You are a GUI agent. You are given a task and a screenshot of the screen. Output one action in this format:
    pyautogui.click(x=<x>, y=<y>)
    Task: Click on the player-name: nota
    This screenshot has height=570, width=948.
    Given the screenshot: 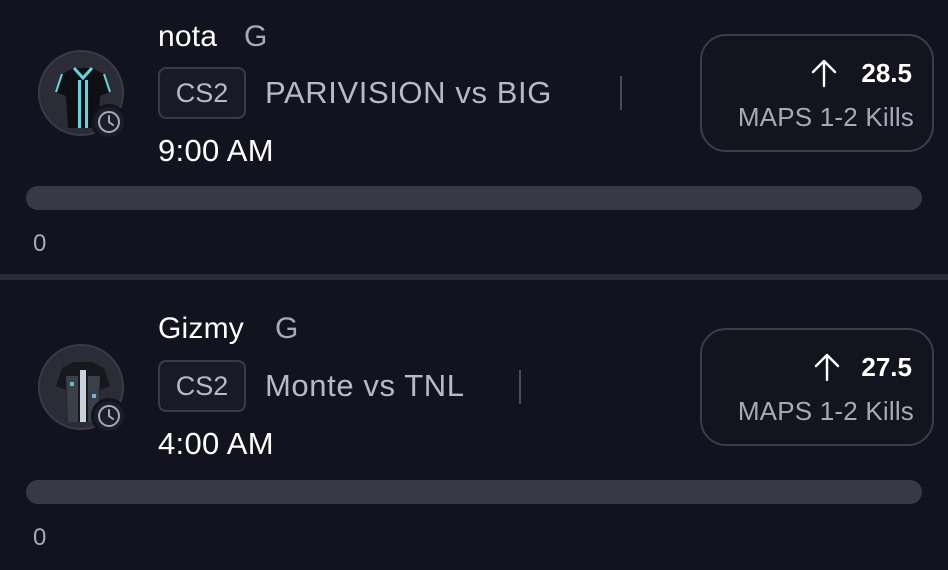 What is the action you would take?
    pyautogui.click(x=188, y=36)
    